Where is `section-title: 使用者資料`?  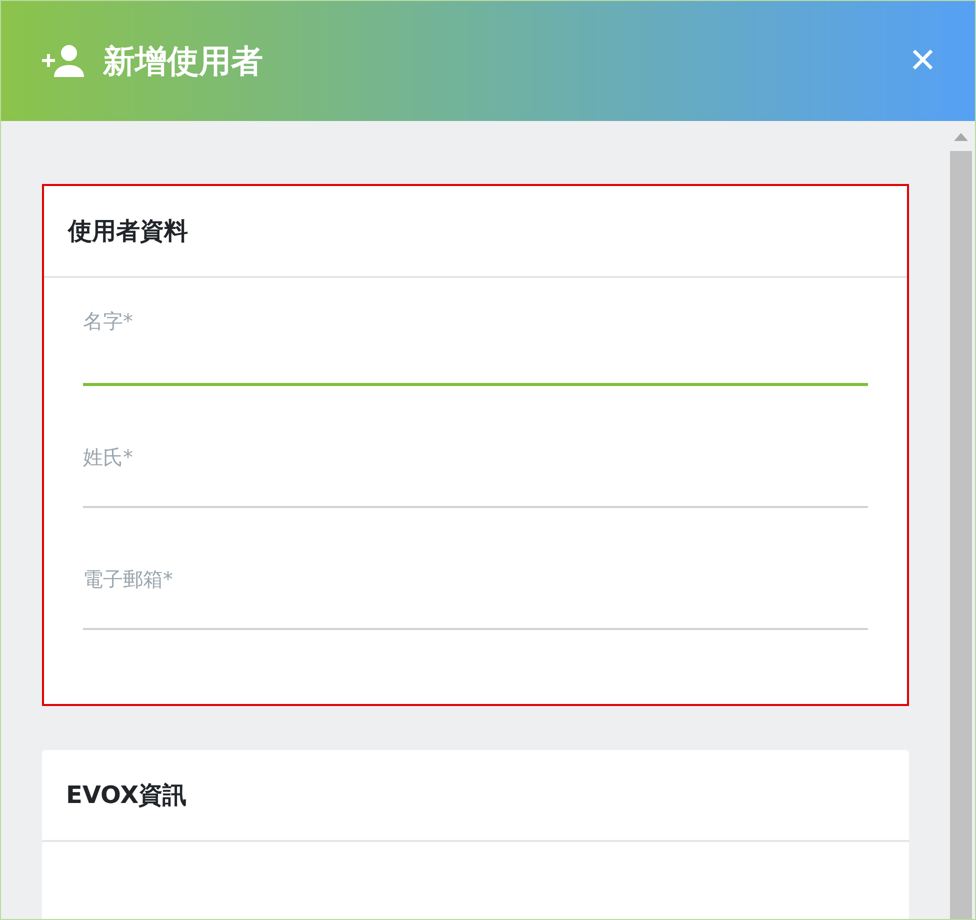
section-title: 使用者資料 is located at coordinates (128, 231).